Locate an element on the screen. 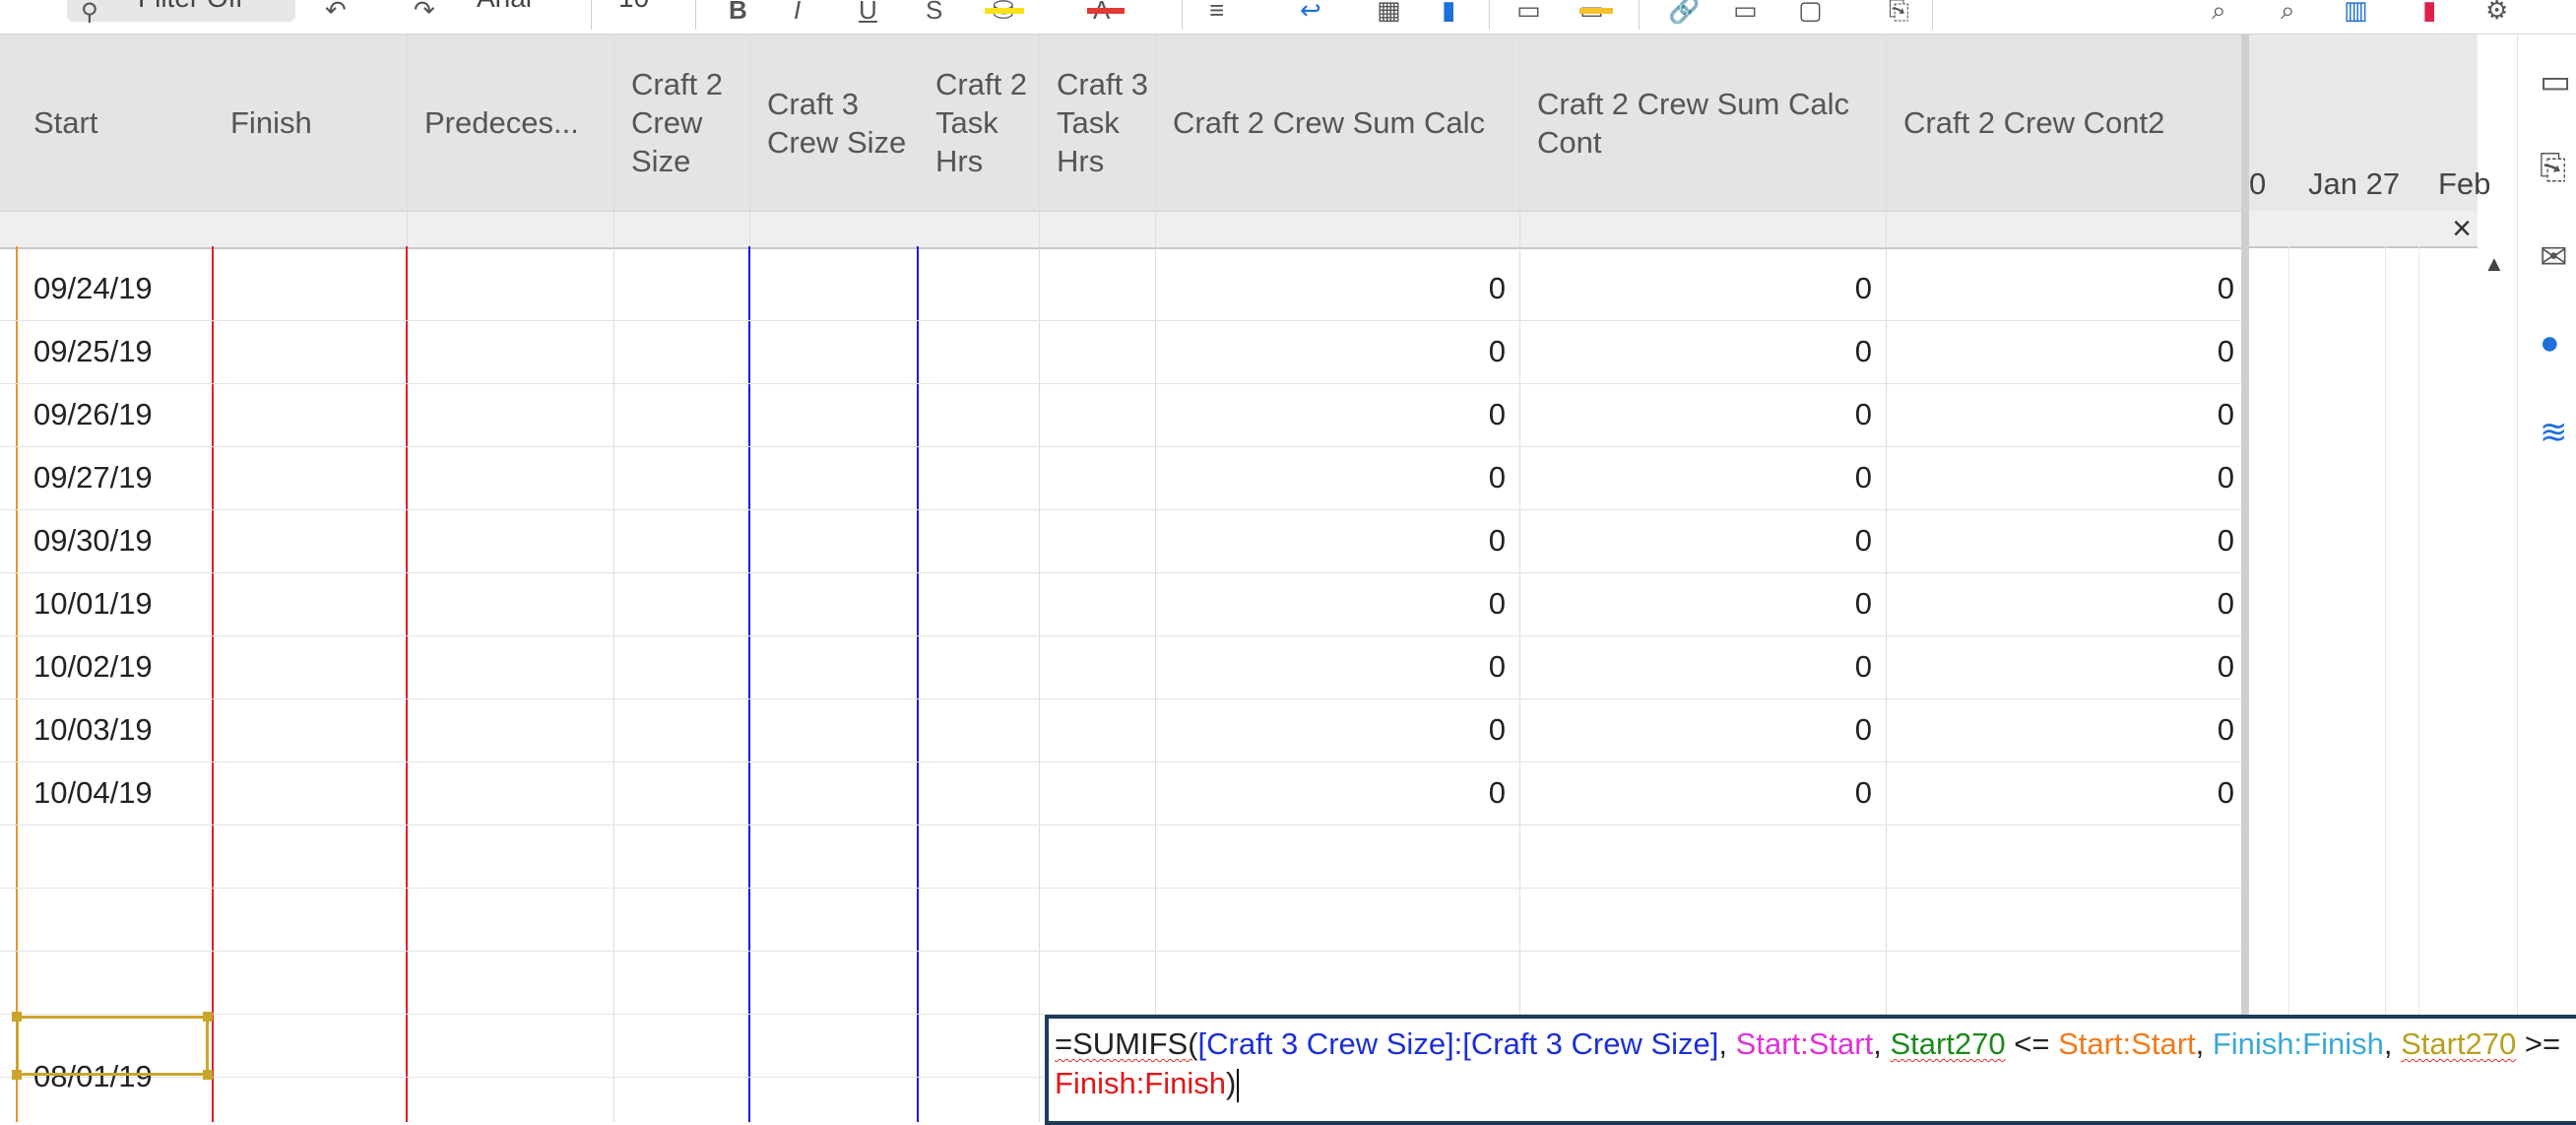 The width and height of the screenshot is (2576, 1125). wrap-icon: ↩ is located at coordinates (1310, 11).